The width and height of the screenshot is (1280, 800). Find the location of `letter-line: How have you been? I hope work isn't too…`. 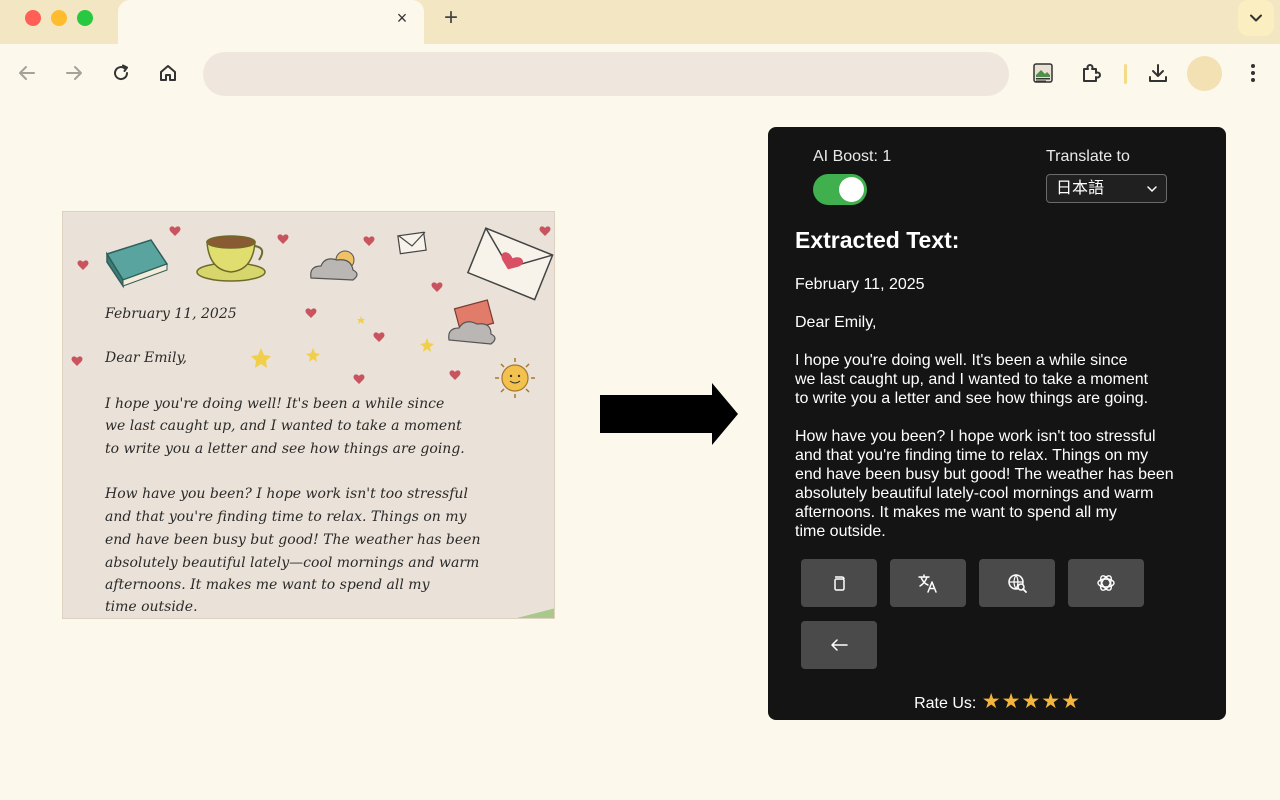

letter-line: How have you been? I hope work isn't too… is located at coordinates (286, 494).